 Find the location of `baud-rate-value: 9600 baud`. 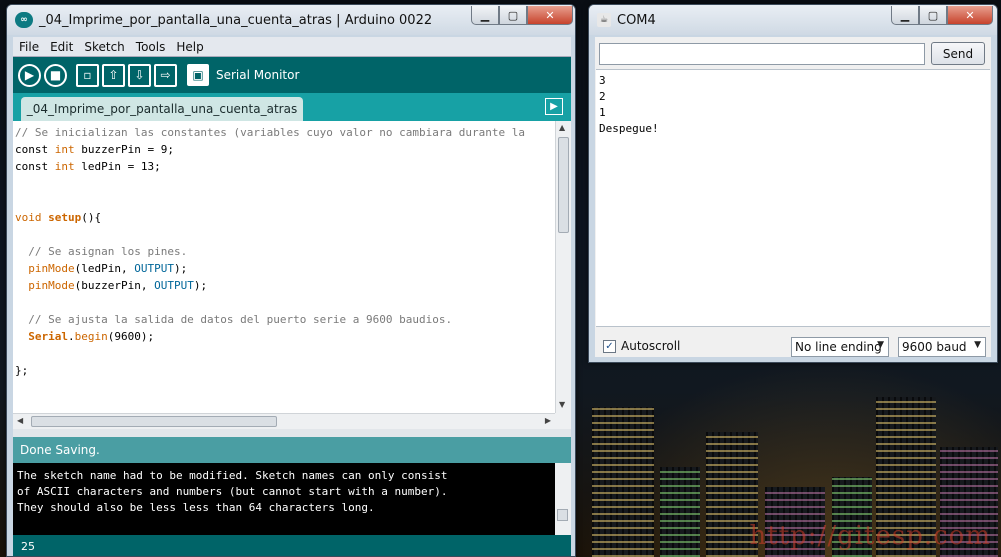

baud-rate-value: 9600 baud is located at coordinates (934, 347).